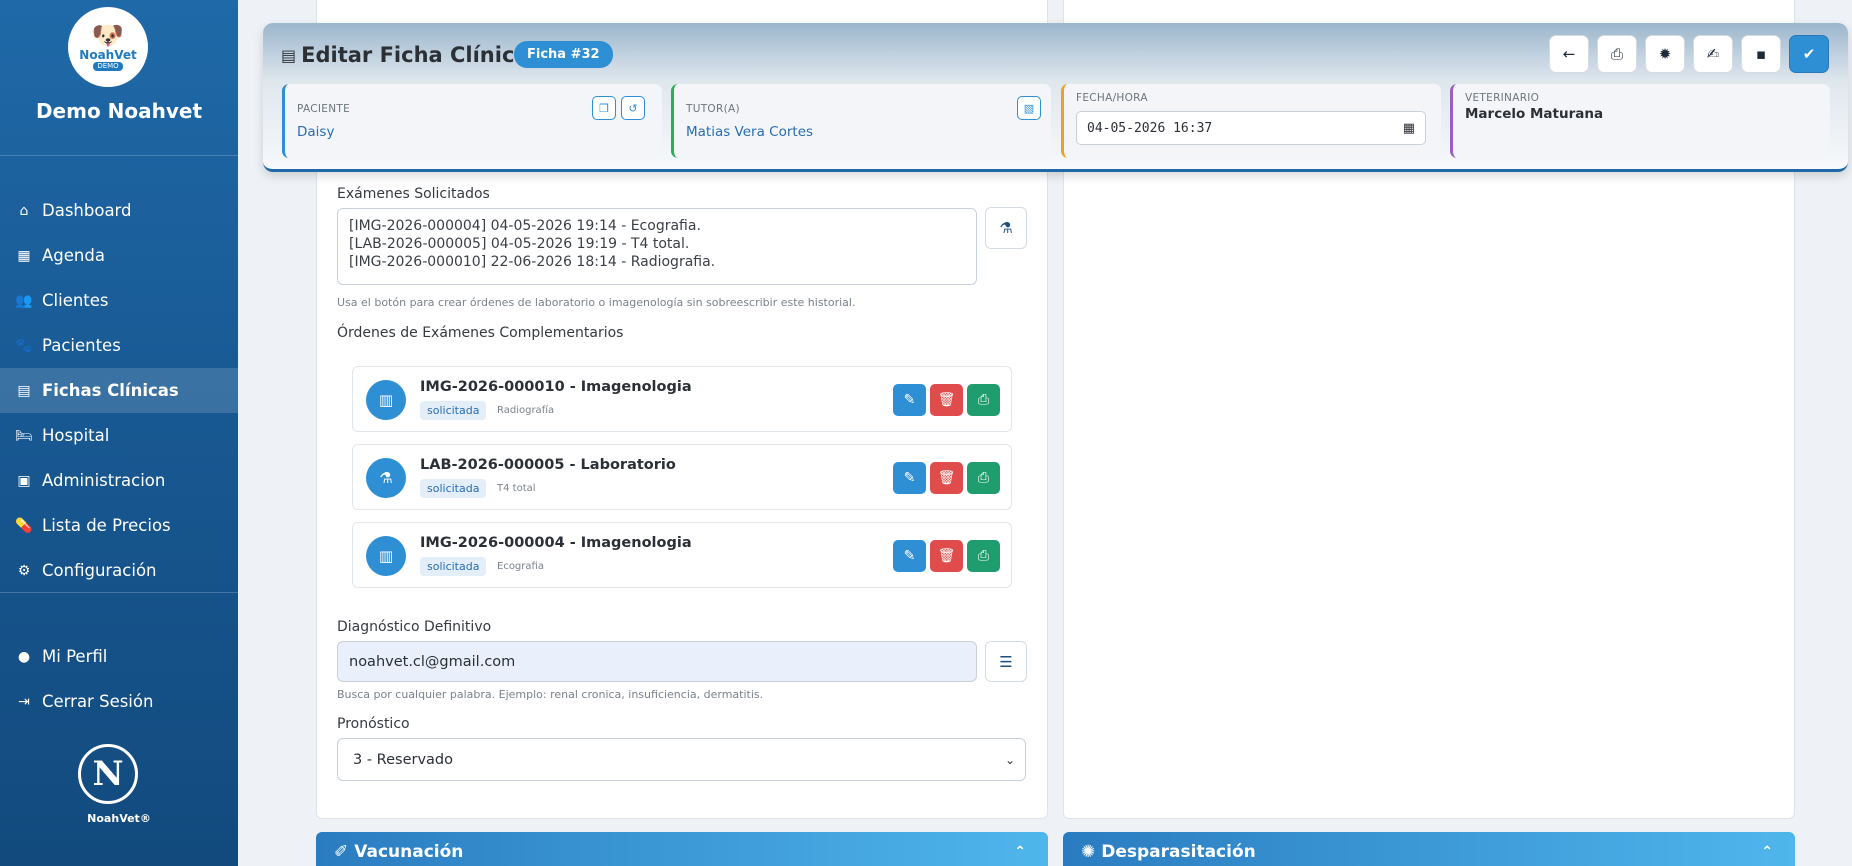 The height and width of the screenshot is (866, 1852). Describe the element at coordinates (415, 55) in the screenshot. I see `page-title-text: Editar Ficha Clínica` at that location.